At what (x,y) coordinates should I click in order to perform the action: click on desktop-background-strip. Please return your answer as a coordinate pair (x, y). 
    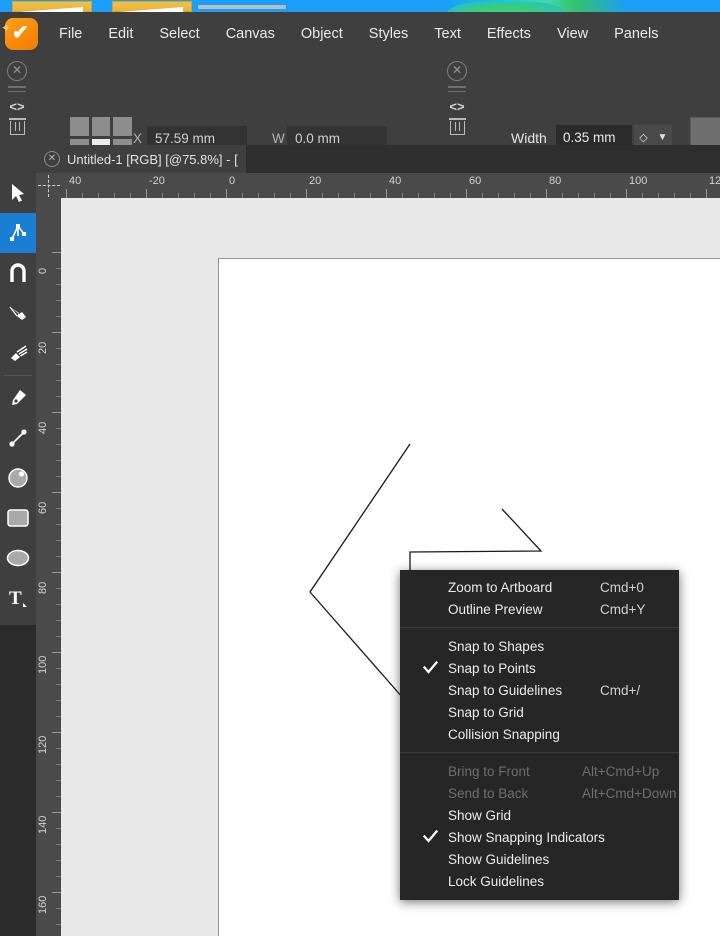
    Looking at the image, I should click on (360, 6).